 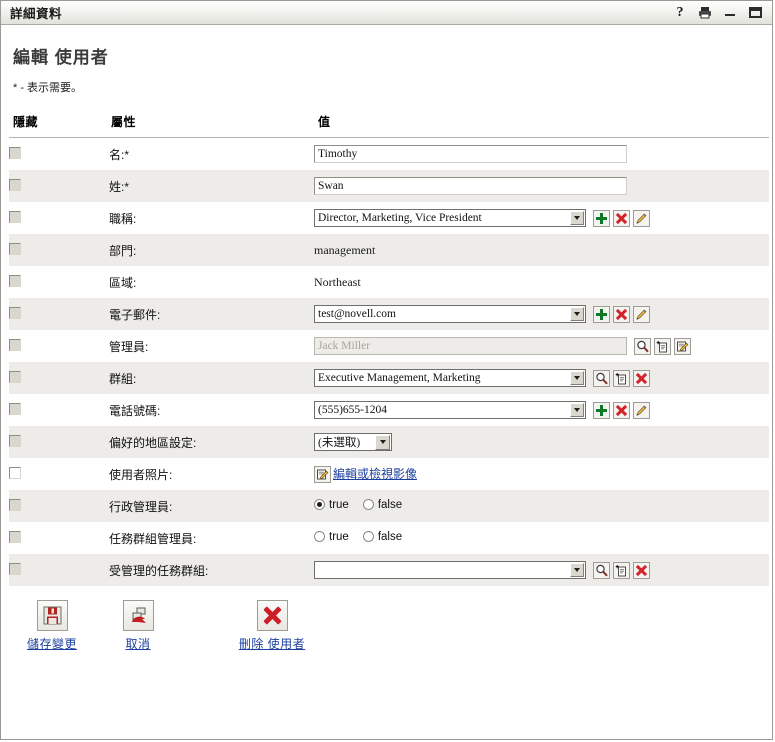 I want to click on table-row: 受管理的任務群組:, so click(x=389, y=570).